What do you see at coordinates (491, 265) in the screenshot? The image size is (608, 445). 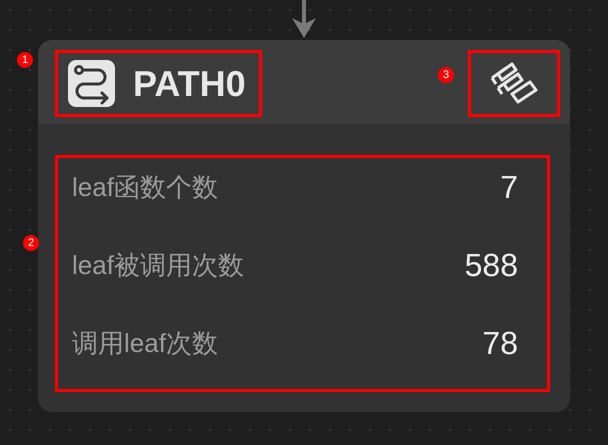 I see `stat-value: 588` at bounding box center [491, 265].